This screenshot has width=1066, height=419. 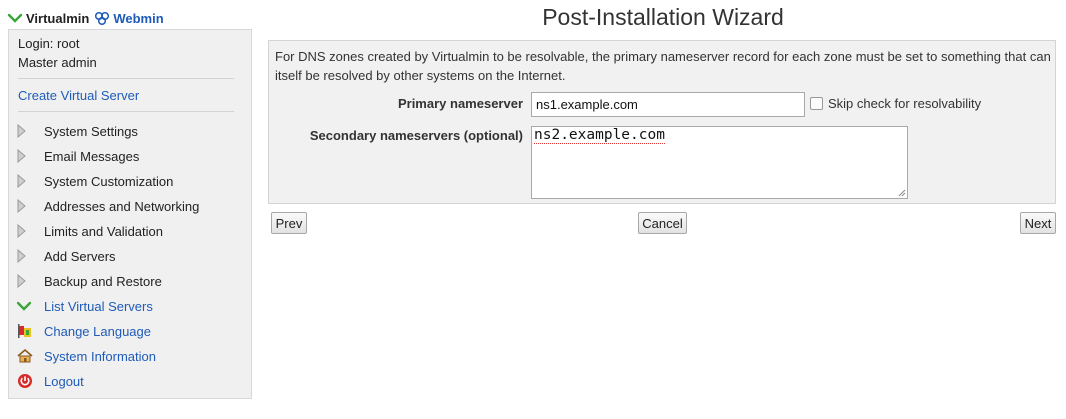 I want to click on power-icon, so click(x=26, y=381).